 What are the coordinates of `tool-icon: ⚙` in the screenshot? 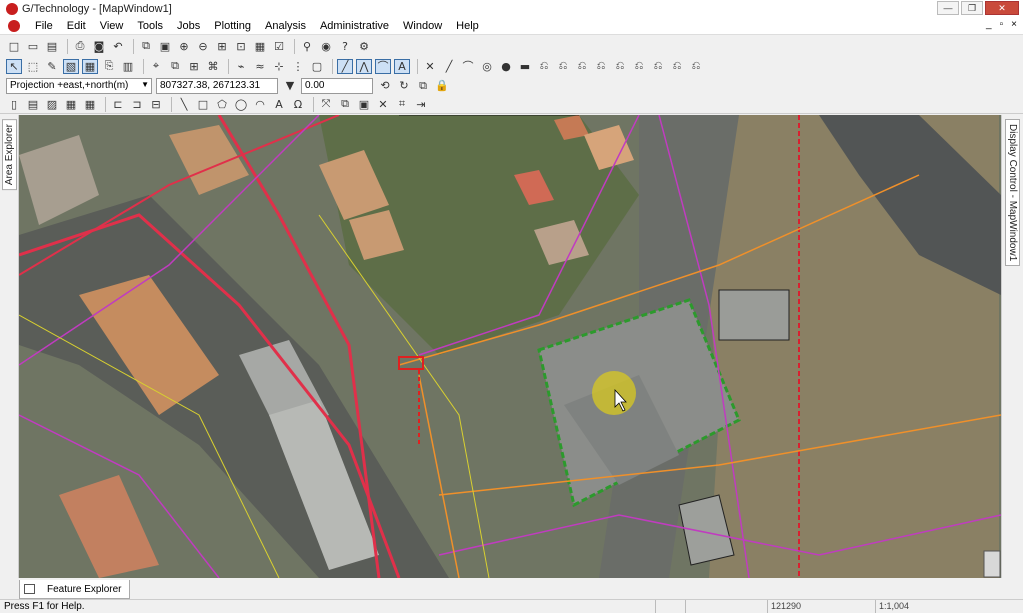 It's located at (364, 46).